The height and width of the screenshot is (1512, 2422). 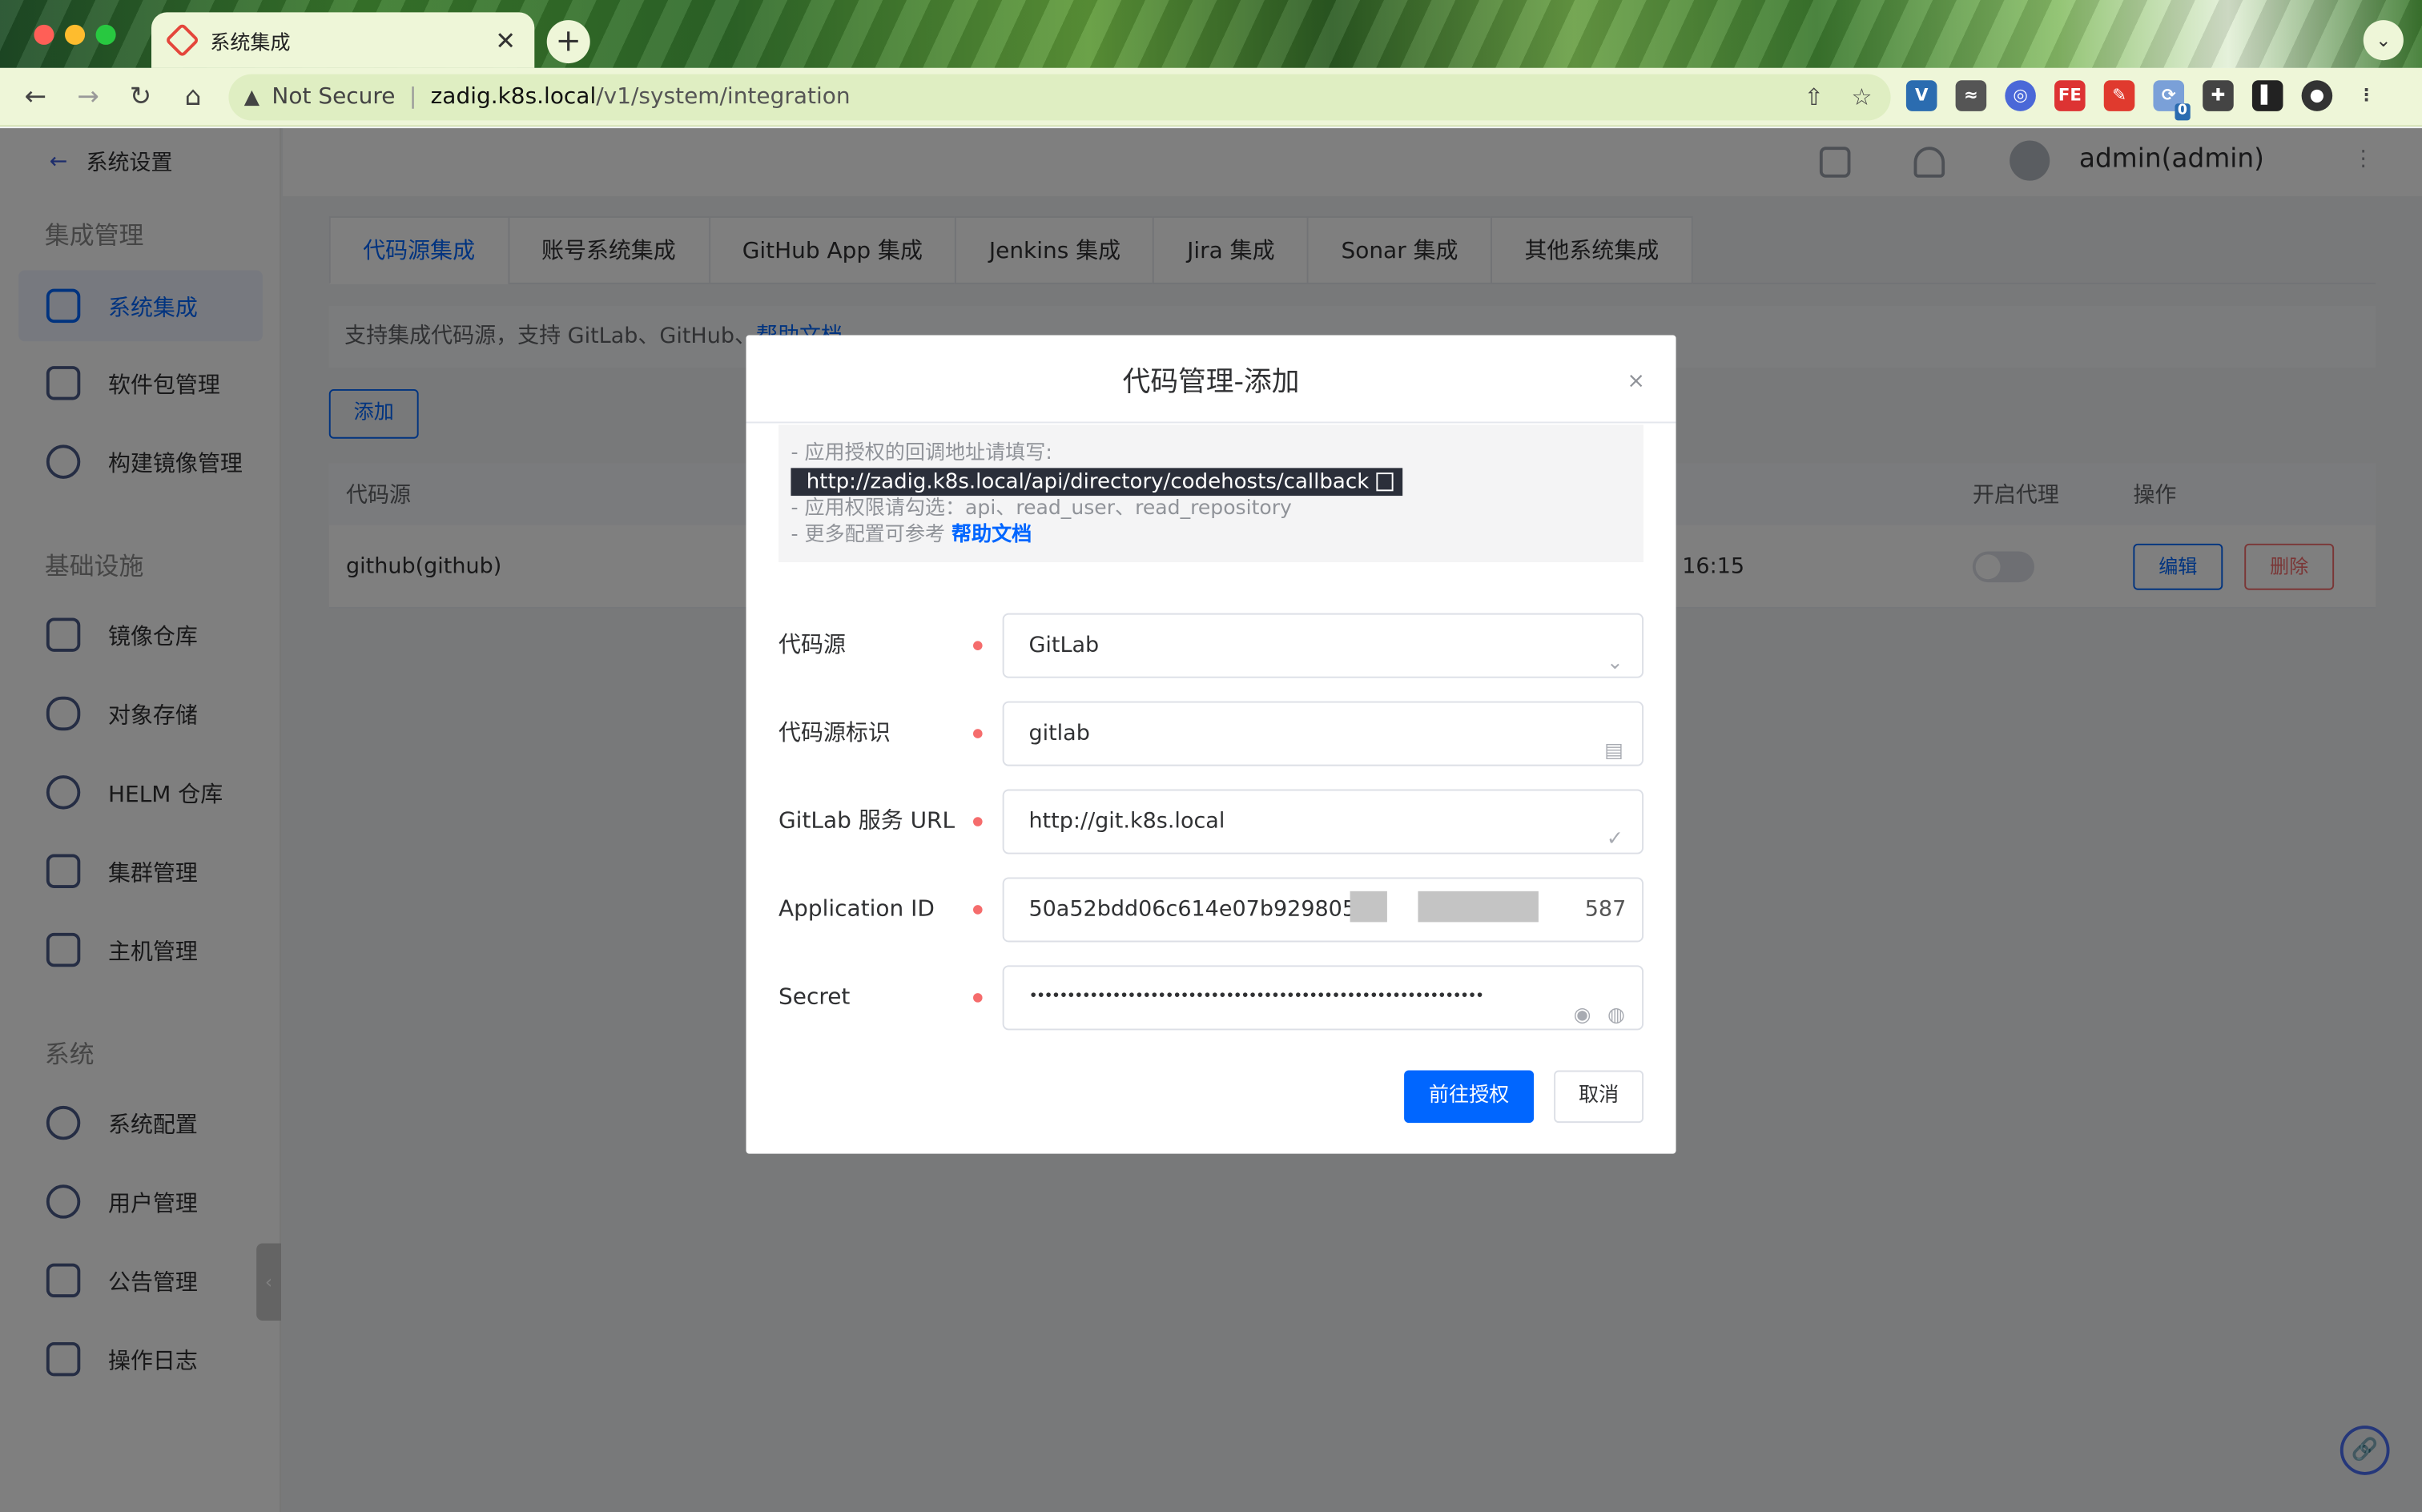 What do you see at coordinates (1059, 733) in the screenshot?
I see `input-value: gitlab` at bounding box center [1059, 733].